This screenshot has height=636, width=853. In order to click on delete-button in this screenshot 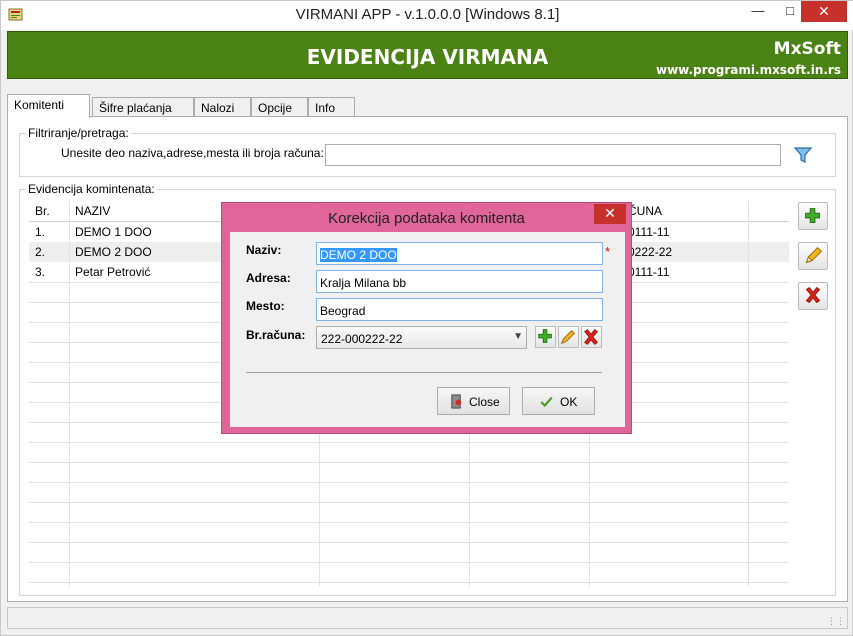, I will do `click(813, 296)`.